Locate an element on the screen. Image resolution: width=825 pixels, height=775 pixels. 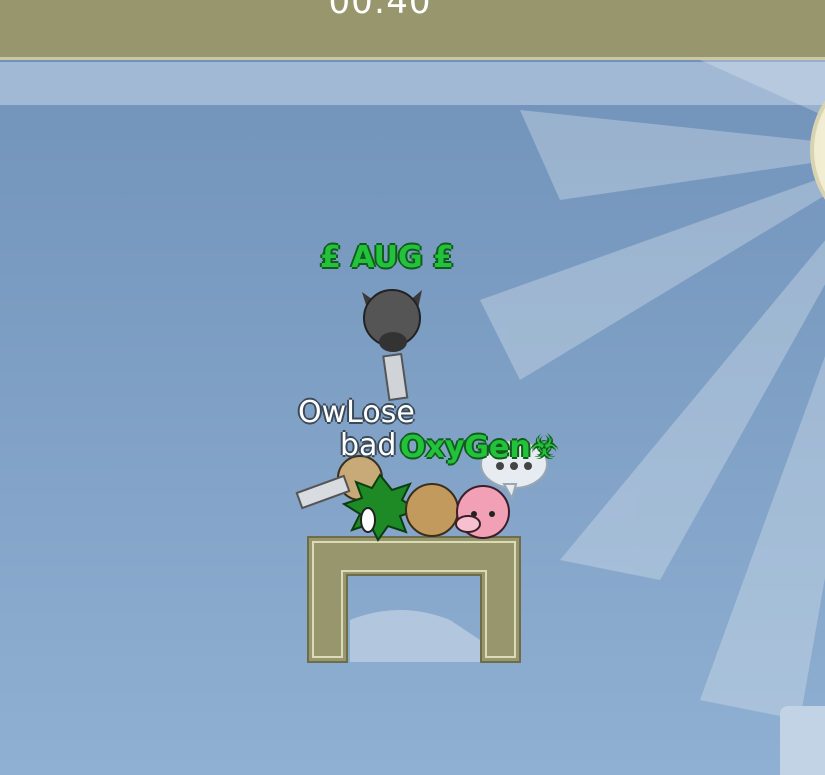
round-timer-bar: 00:40 is located at coordinates (412, 30).